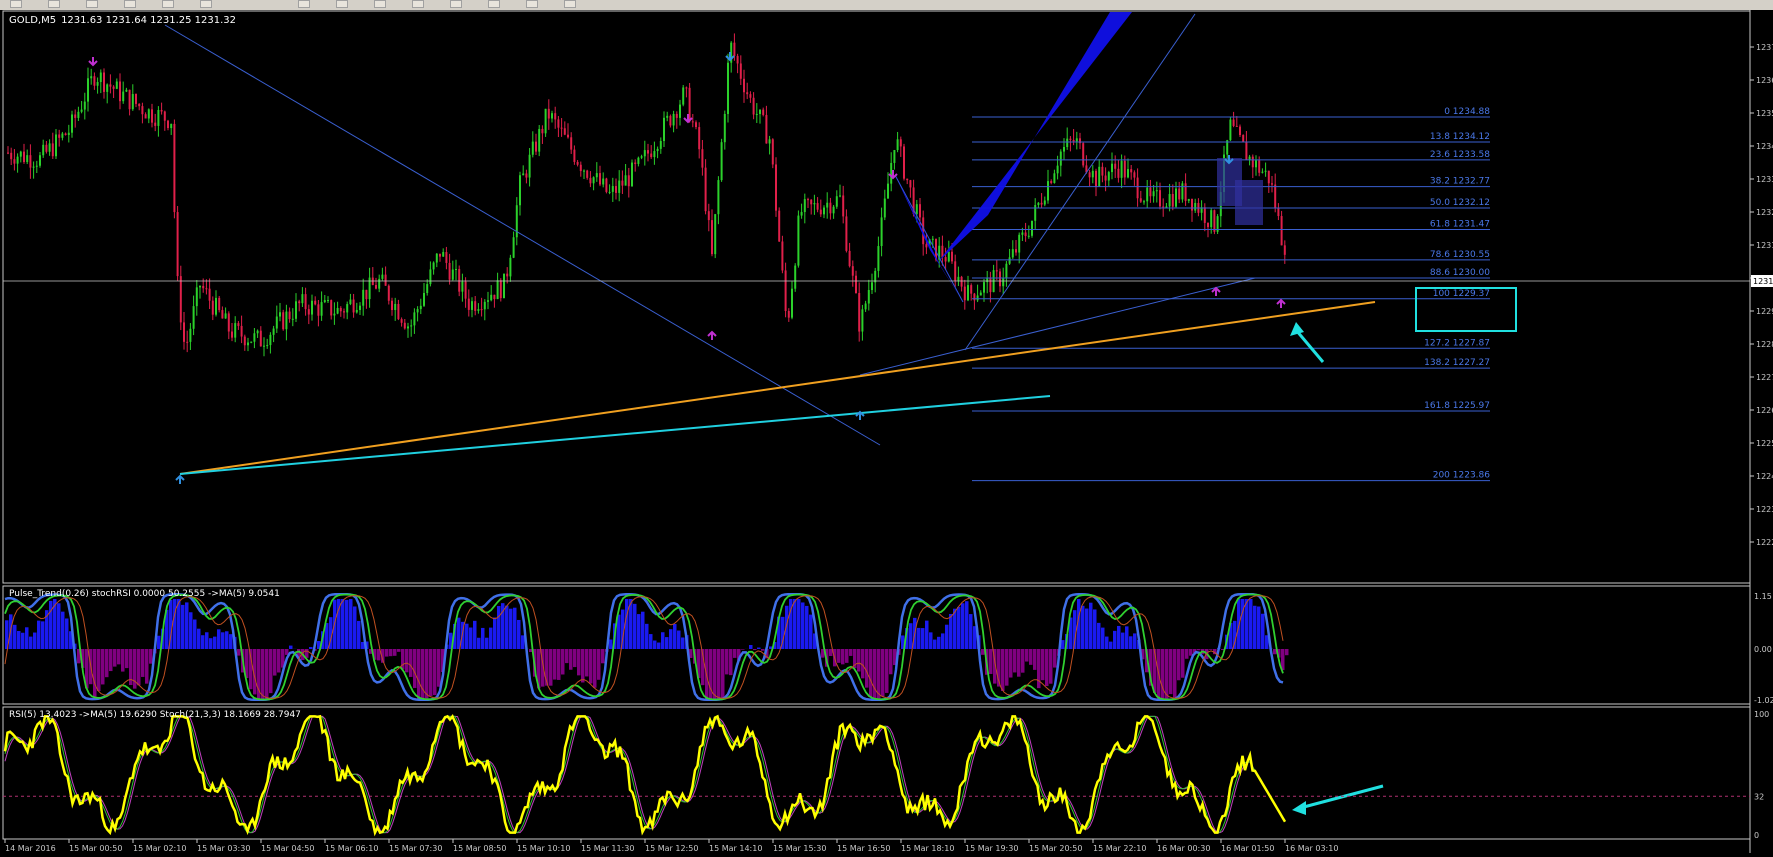 Image resolution: width=1773 pixels, height=857 pixels. Describe the element at coordinates (615, 435) in the screenshot. I see `trendline-cyan` at that location.